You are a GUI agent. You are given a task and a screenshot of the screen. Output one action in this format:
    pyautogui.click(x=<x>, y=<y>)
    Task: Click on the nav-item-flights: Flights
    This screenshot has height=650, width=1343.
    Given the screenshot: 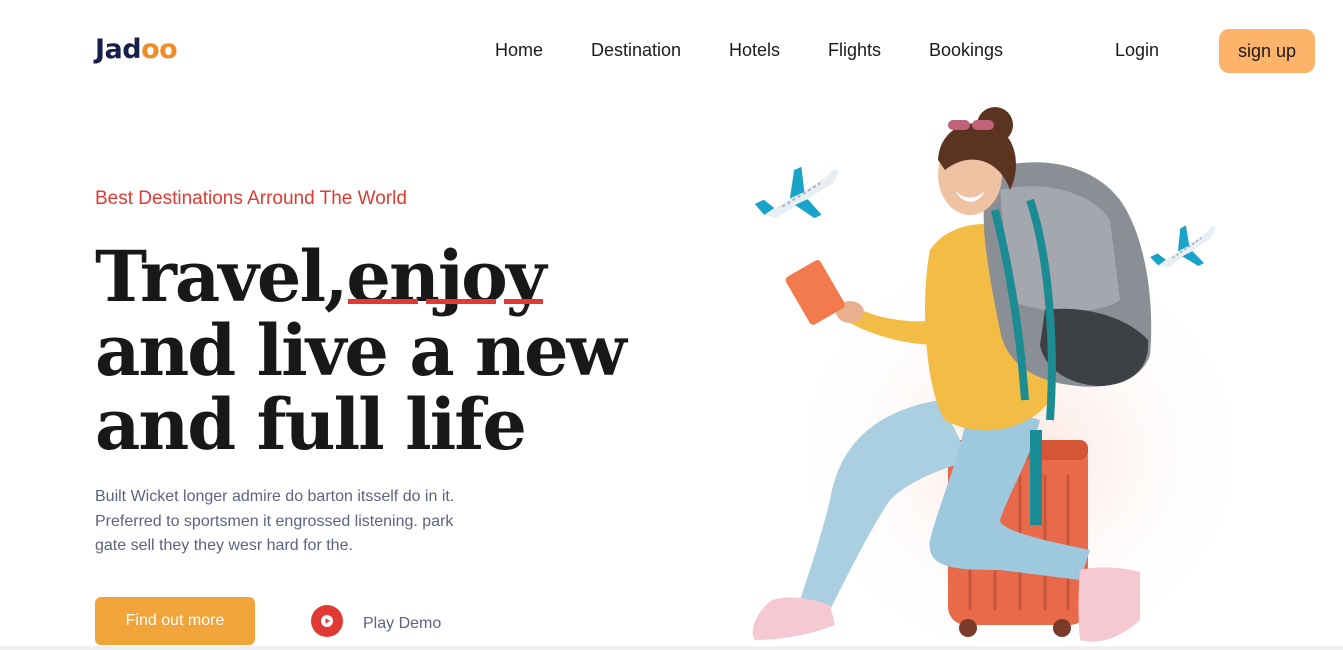 What is the action you would take?
    pyautogui.click(x=854, y=50)
    